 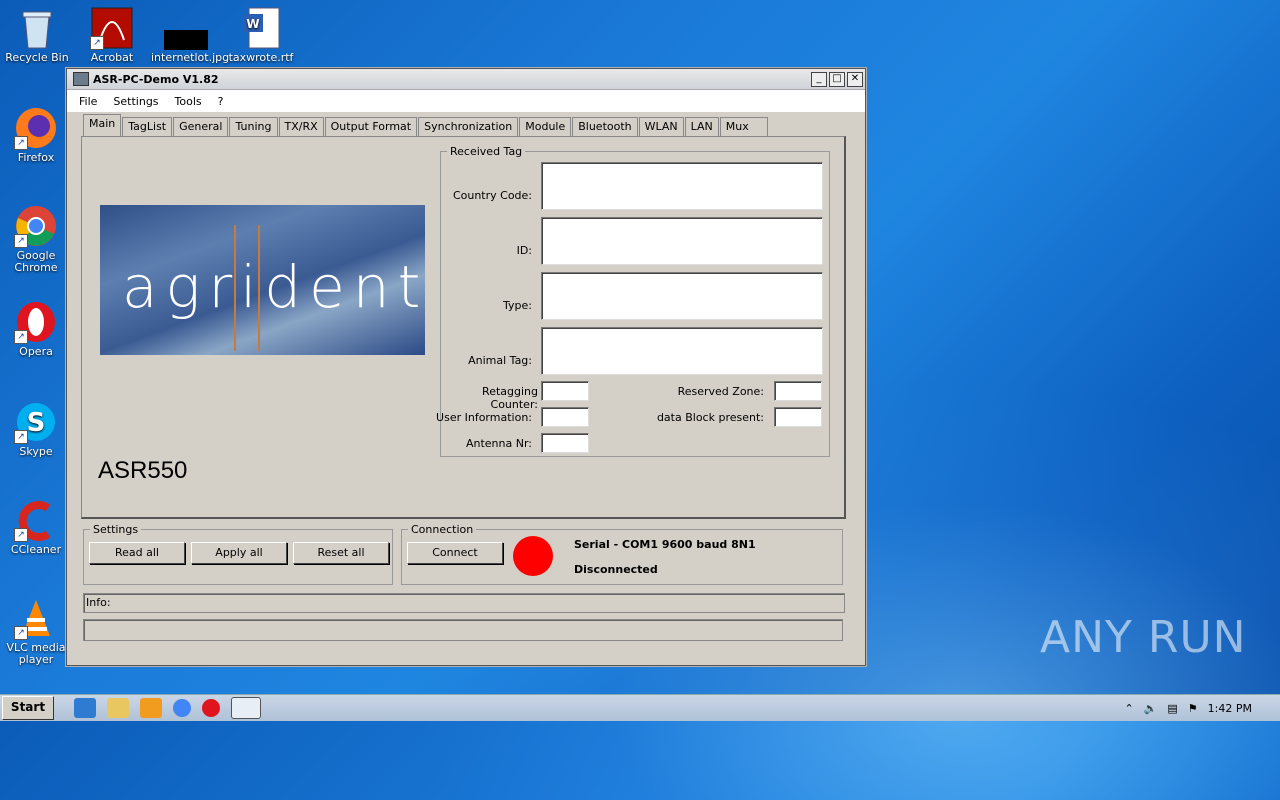 I want to click on network-icon: ▤, so click(x=1172, y=708).